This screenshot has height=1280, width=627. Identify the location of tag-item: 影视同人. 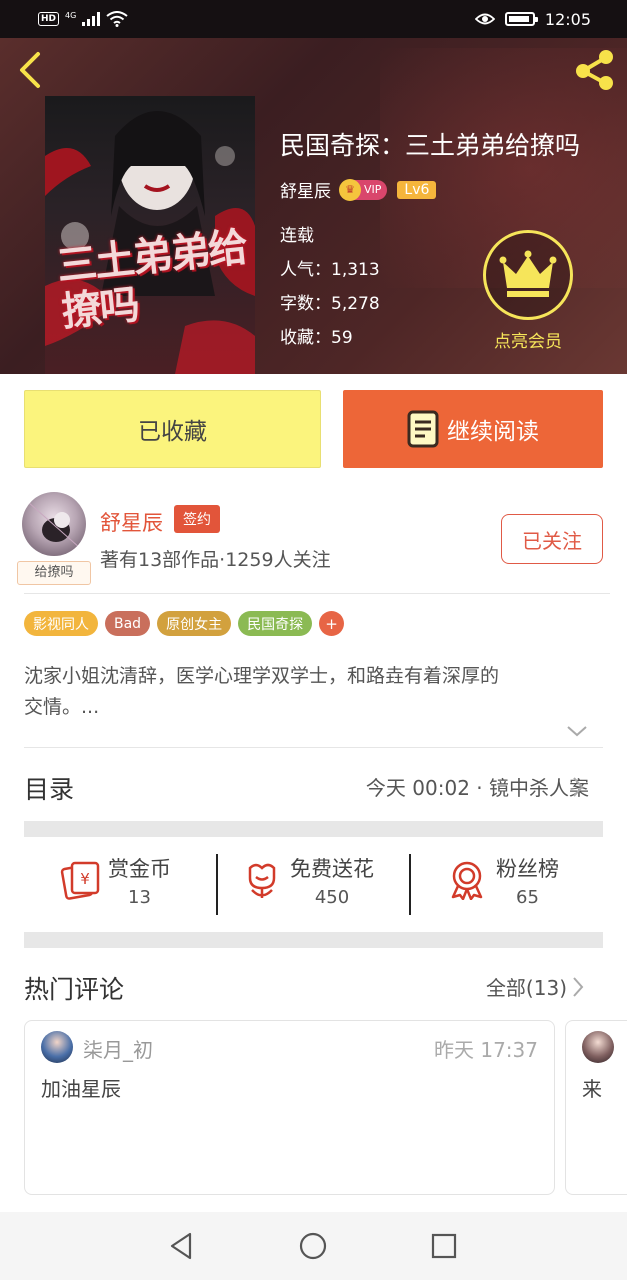
(61, 623).